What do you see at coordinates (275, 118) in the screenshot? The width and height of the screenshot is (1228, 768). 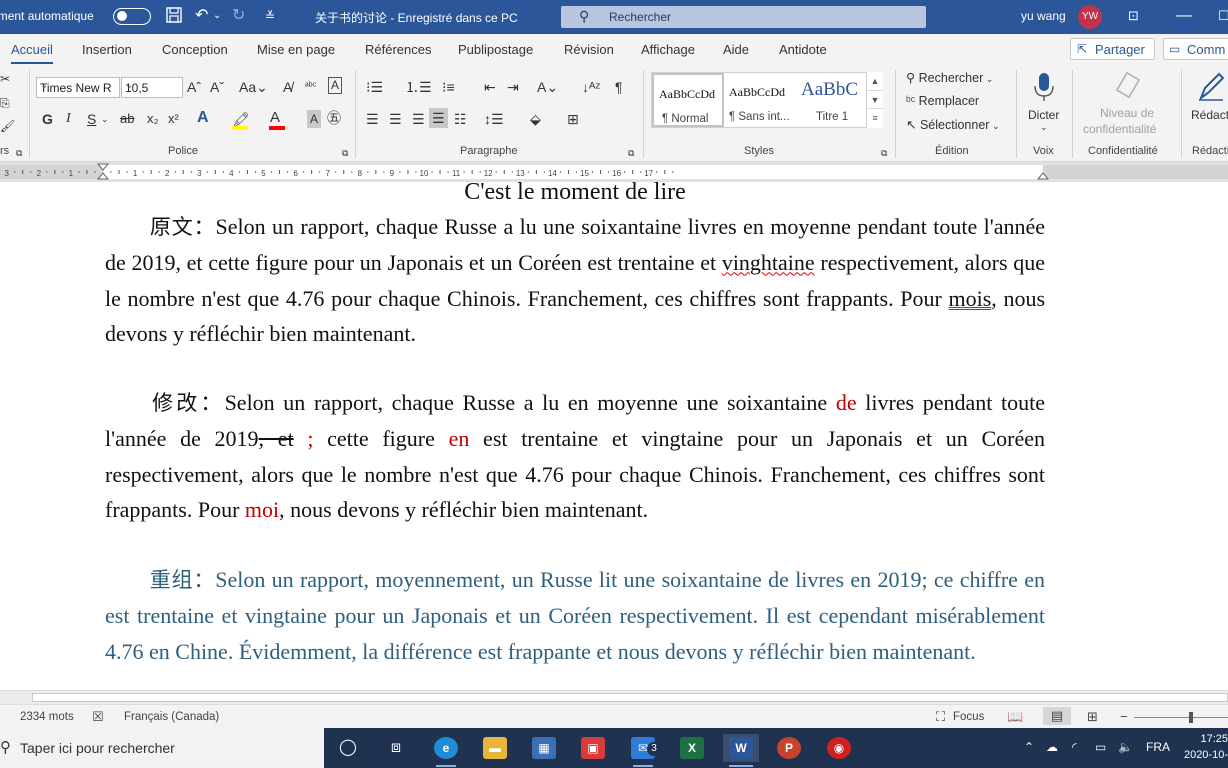 I see `font-color-icon: A` at bounding box center [275, 118].